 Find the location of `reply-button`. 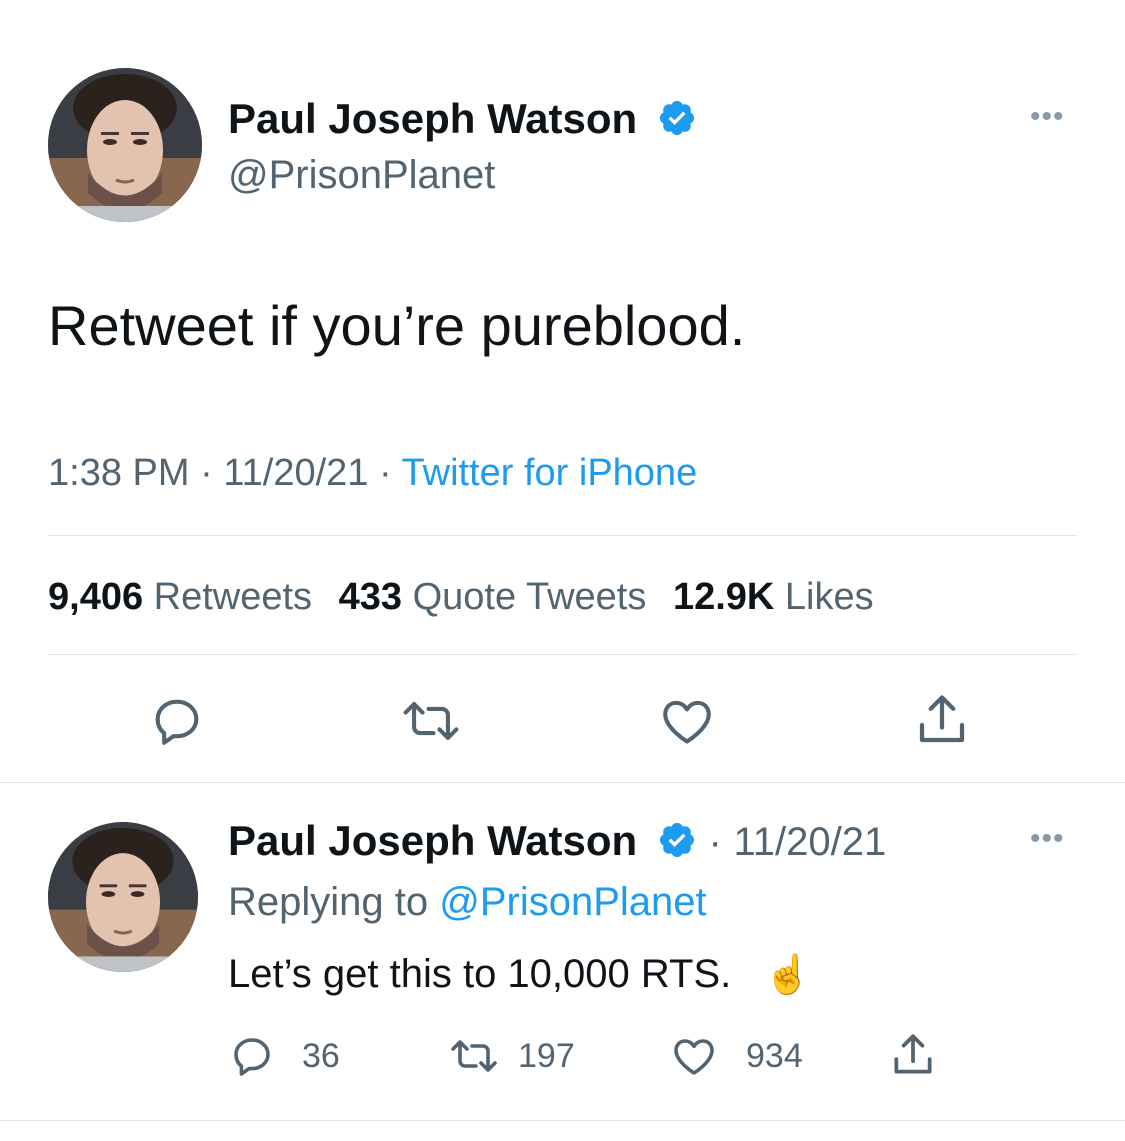

reply-button is located at coordinates (177, 721).